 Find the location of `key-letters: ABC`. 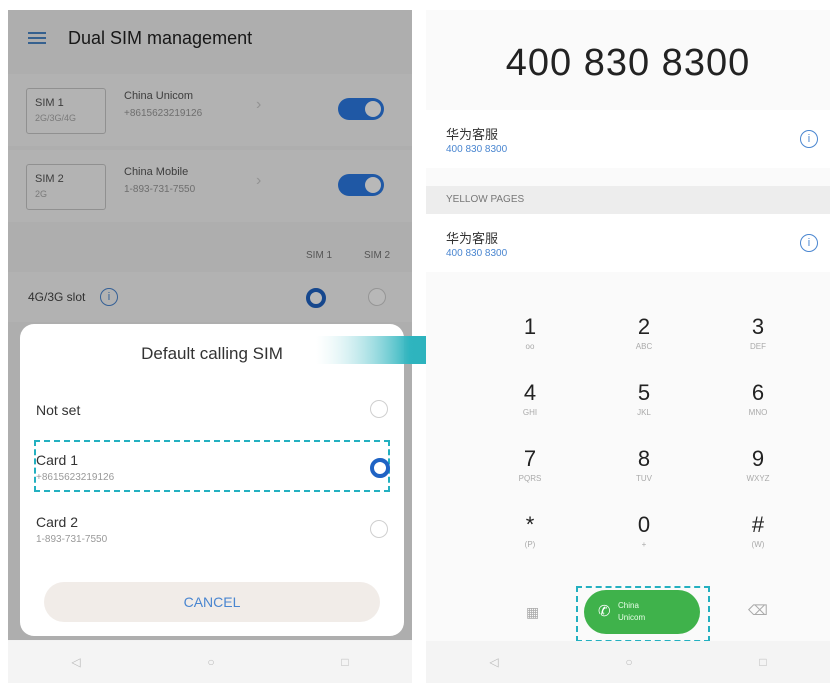

key-letters: ABC is located at coordinates (644, 346).